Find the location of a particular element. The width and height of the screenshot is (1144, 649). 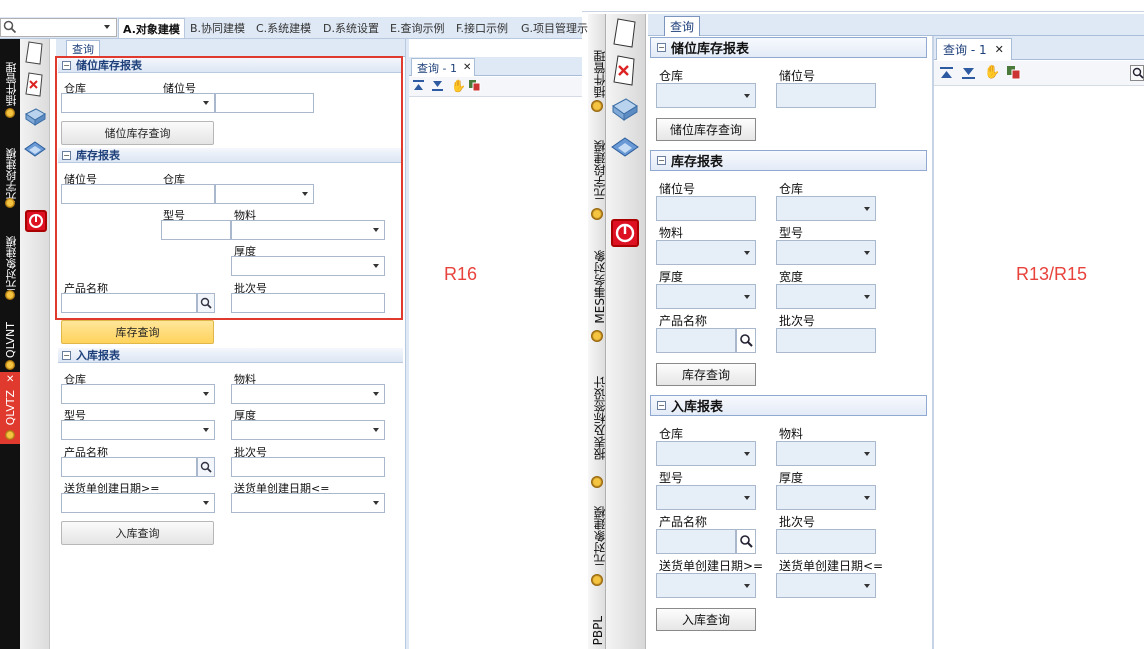

tab-object-modeling: A.对象建模 is located at coordinates (151, 28).